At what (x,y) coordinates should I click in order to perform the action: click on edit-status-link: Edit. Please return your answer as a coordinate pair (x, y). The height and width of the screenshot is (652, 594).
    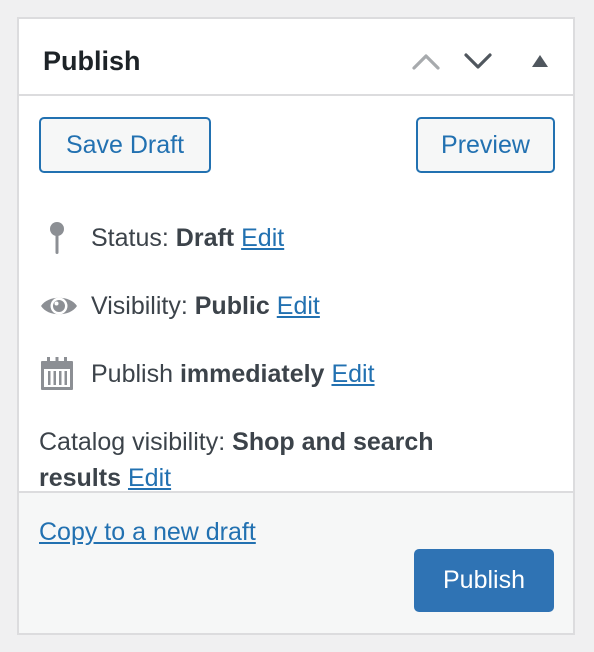
    Looking at the image, I should click on (262, 238).